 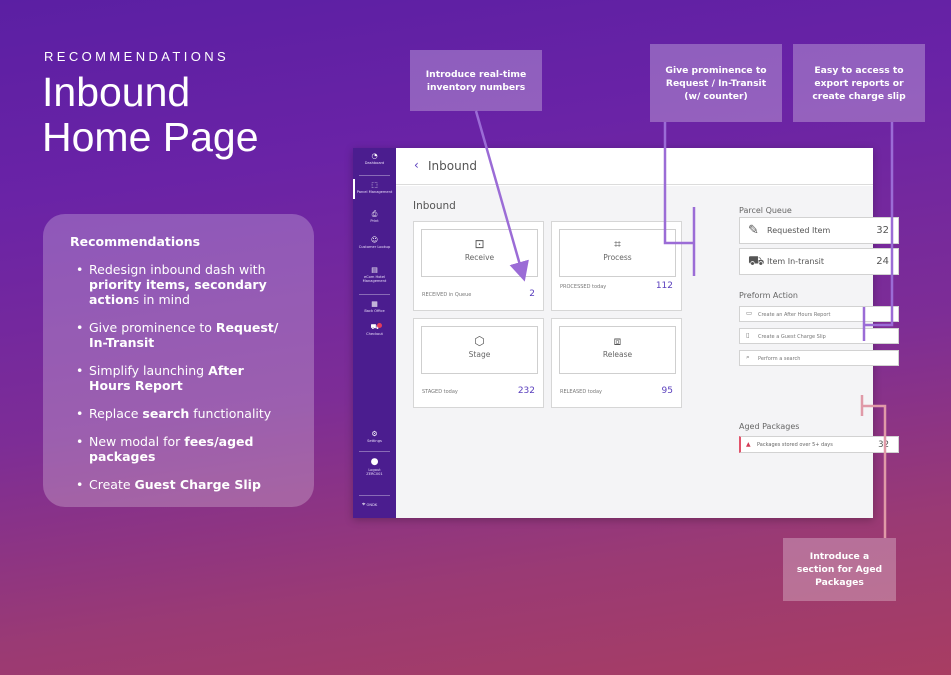 What do you see at coordinates (476, 80) in the screenshot?
I see `callout-realtime-inventory: Introduce real-time inventory numbers` at bounding box center [476, 80].